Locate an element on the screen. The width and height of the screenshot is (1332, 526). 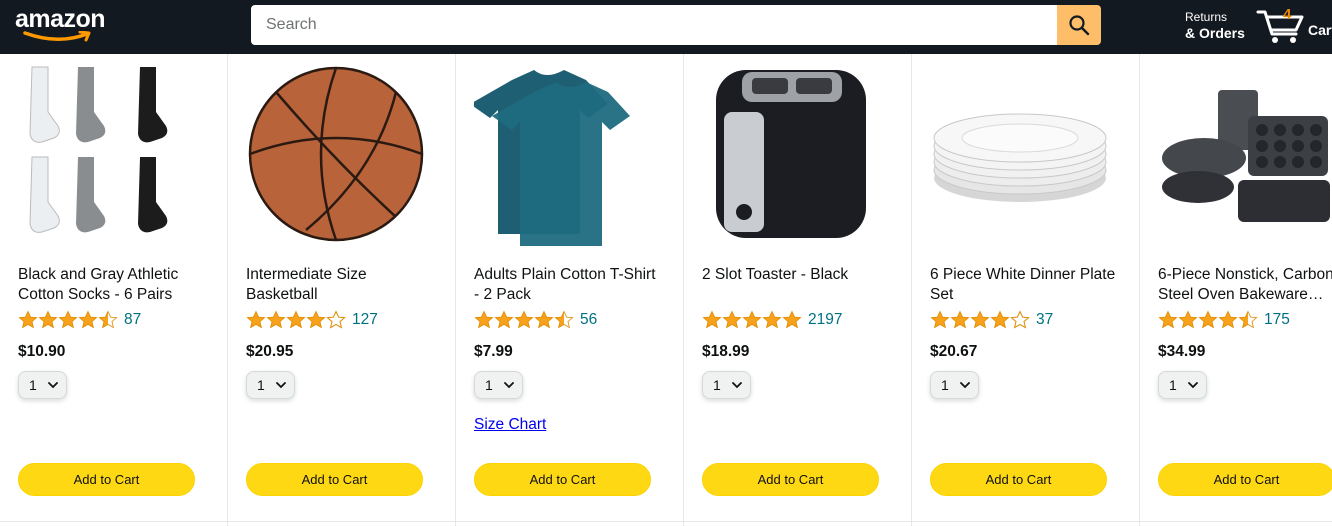
review-count-link: 56 is located at coordinates (588, 320).